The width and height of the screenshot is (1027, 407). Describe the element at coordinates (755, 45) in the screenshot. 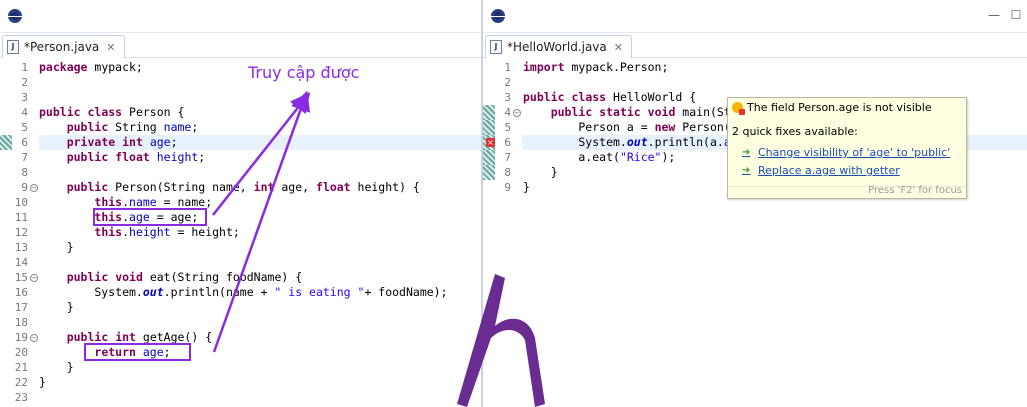

I see `right-tabbar: J *HelloWorld.java ✕` at that location.